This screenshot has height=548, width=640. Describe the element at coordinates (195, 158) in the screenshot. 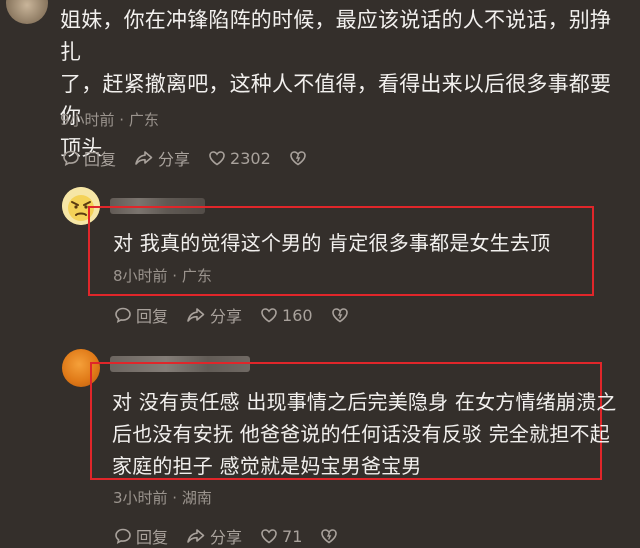

I see `comment-actions: 回复 分享 2302` at that location.